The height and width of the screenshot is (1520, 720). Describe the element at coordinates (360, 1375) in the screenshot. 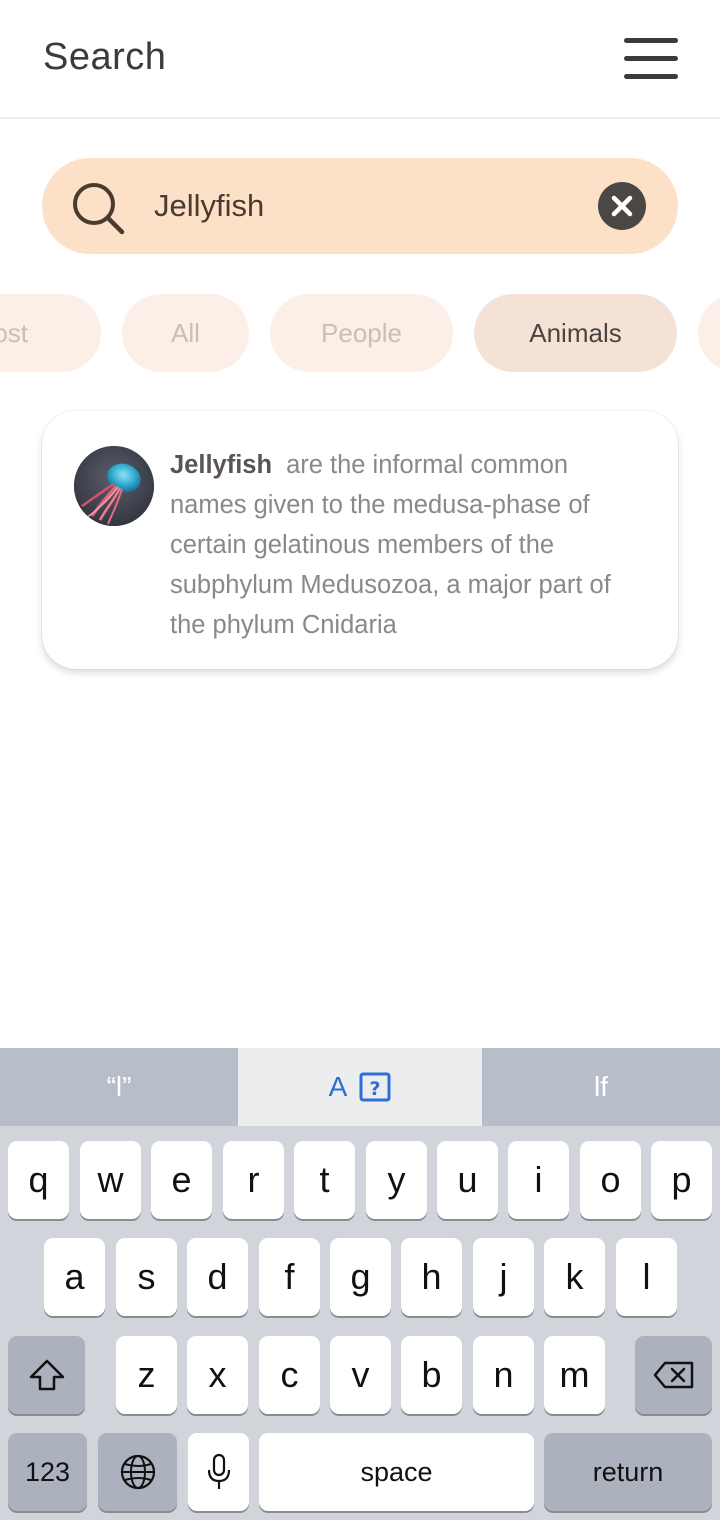

I see `key-v: v` at that location.